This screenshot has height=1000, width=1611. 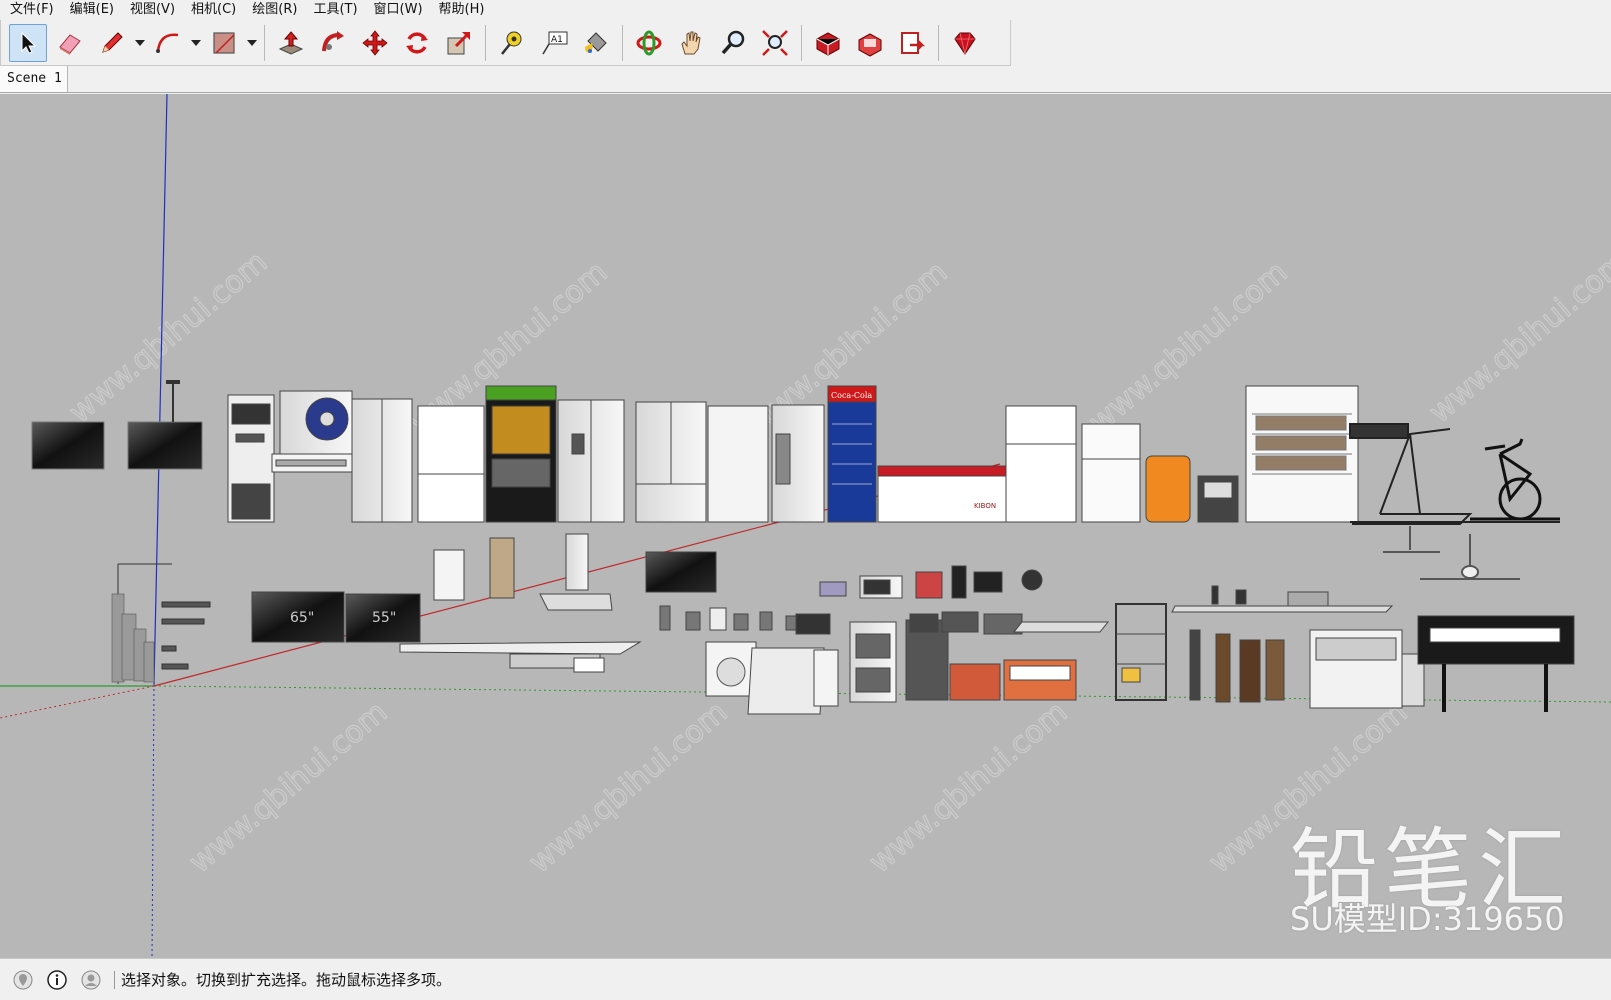 I want to click on human-figures, so click(x=133, y=638).